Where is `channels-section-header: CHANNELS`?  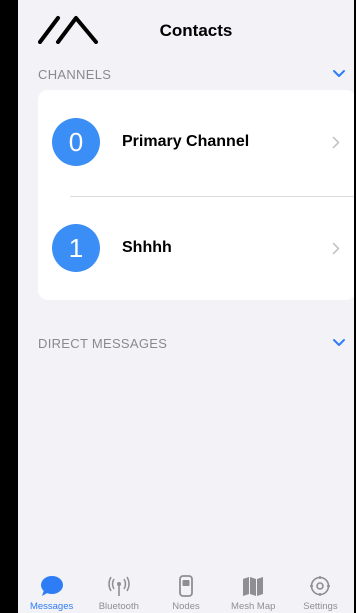 channels-section-header: CHANNELS is located at coordinates (186, 74).